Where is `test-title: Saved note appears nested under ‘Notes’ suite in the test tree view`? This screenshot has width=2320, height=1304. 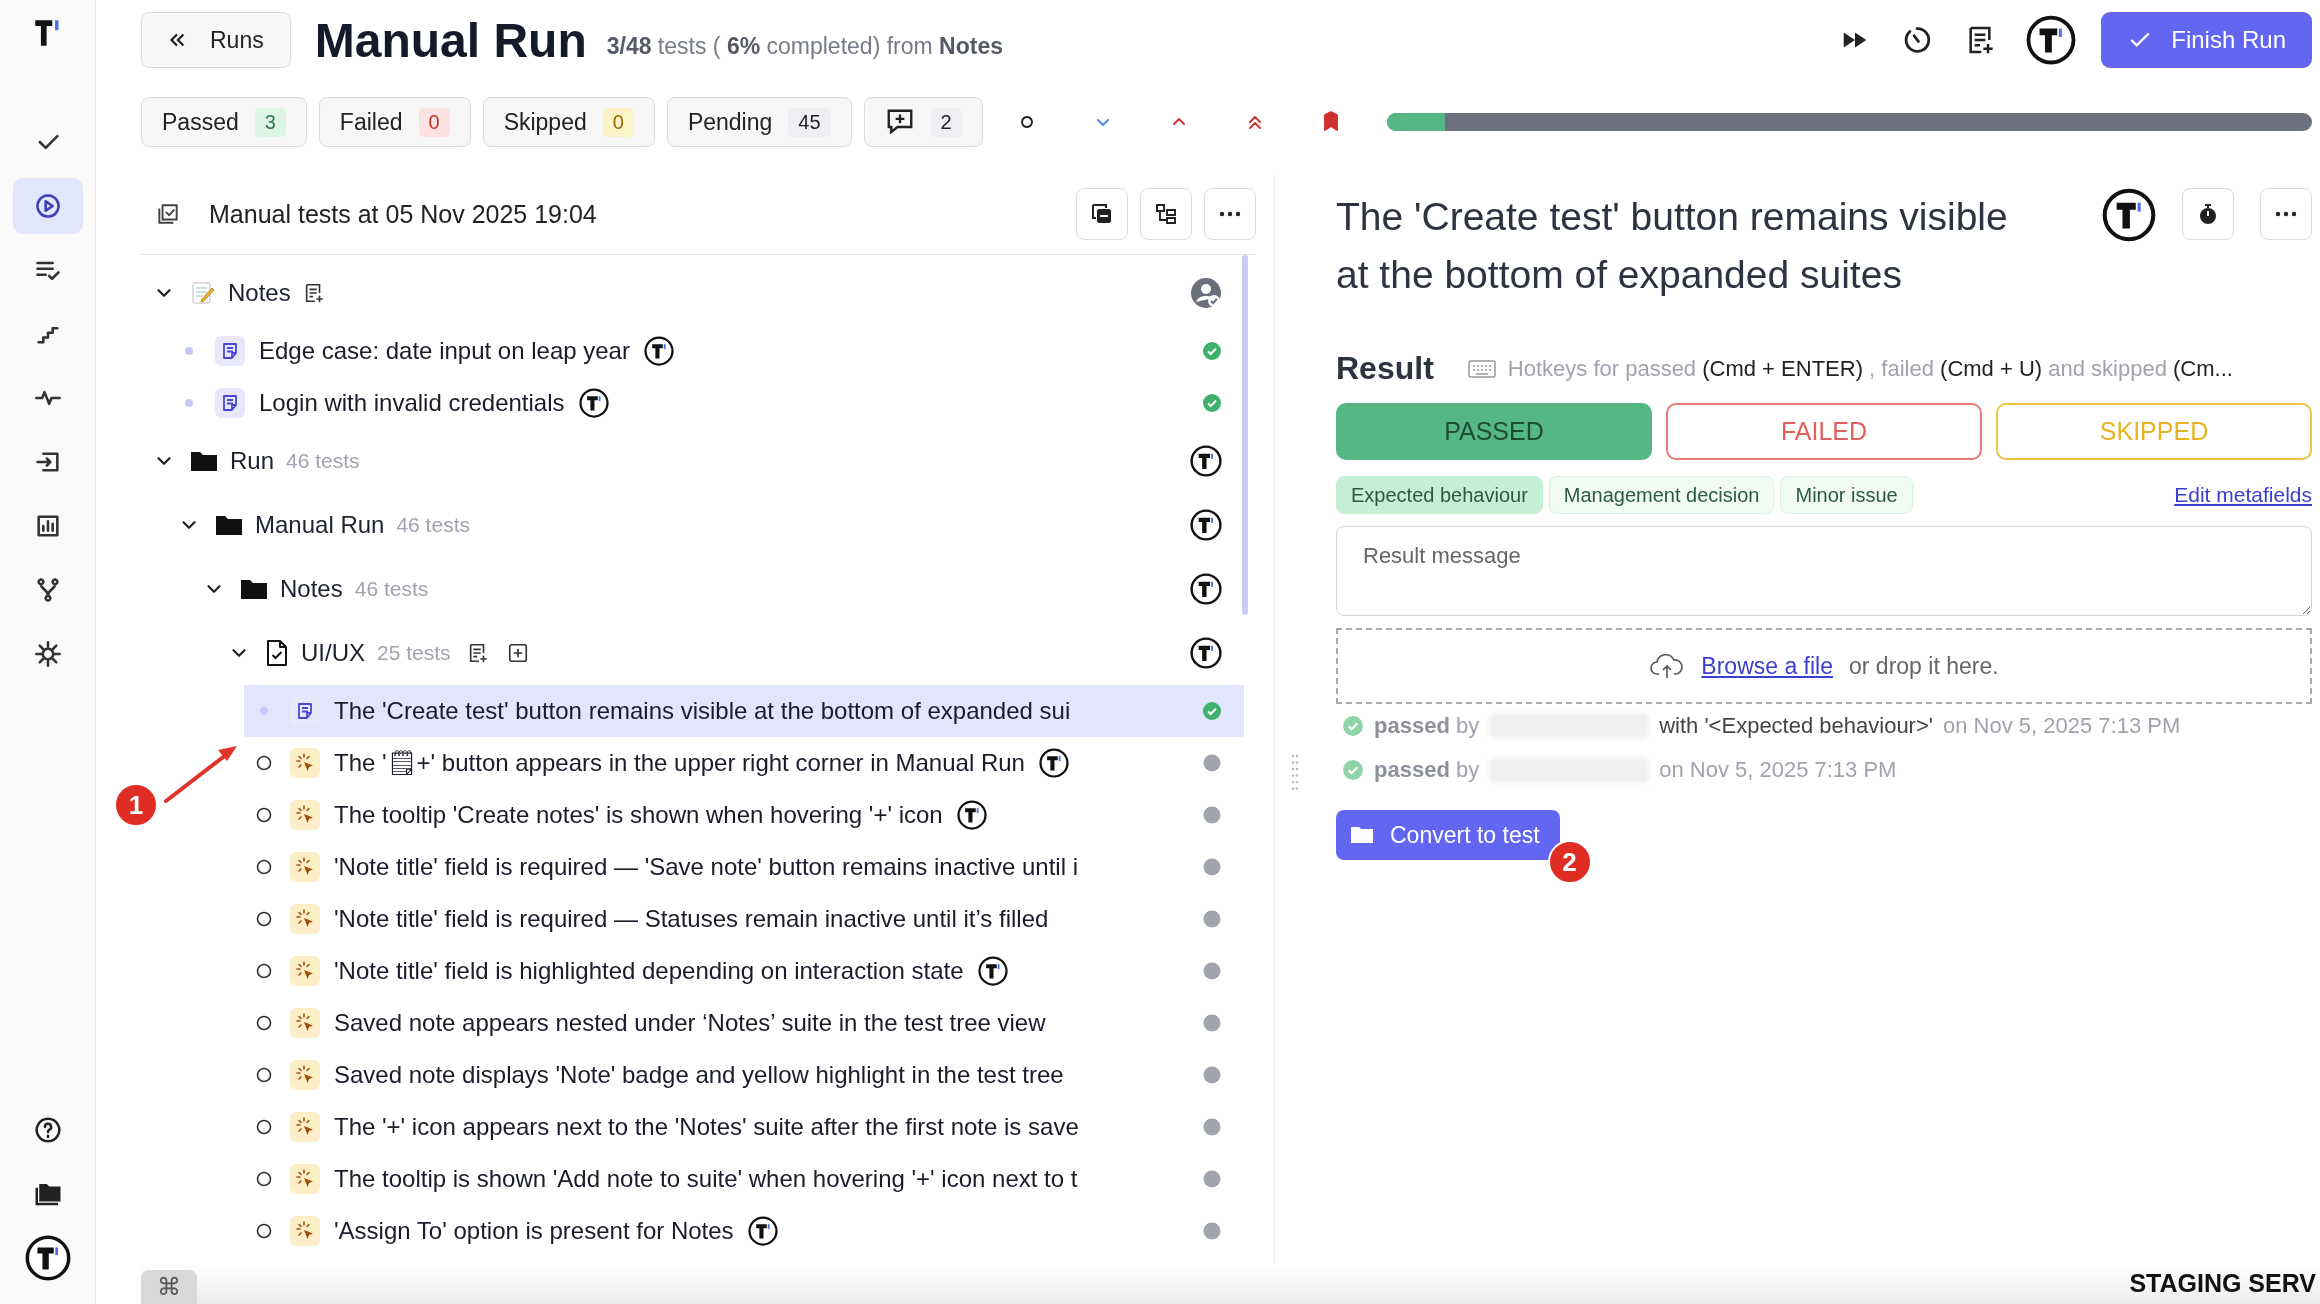
test-title: Saved note appears nested under ‘Notes’ suite in the test tree view is located at coordinates (690, 1023).